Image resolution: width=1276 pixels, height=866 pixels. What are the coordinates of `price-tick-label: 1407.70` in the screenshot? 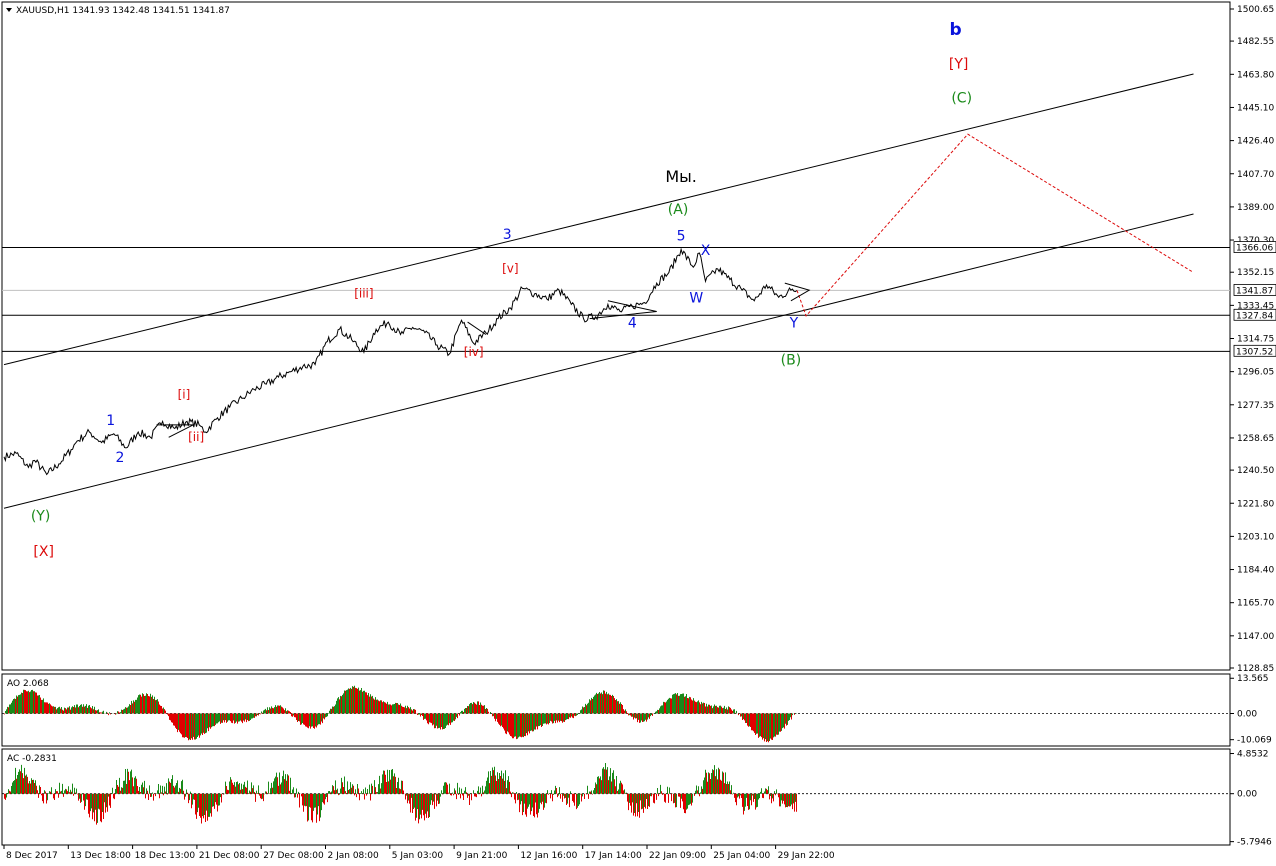 It's located at (1255, 175).